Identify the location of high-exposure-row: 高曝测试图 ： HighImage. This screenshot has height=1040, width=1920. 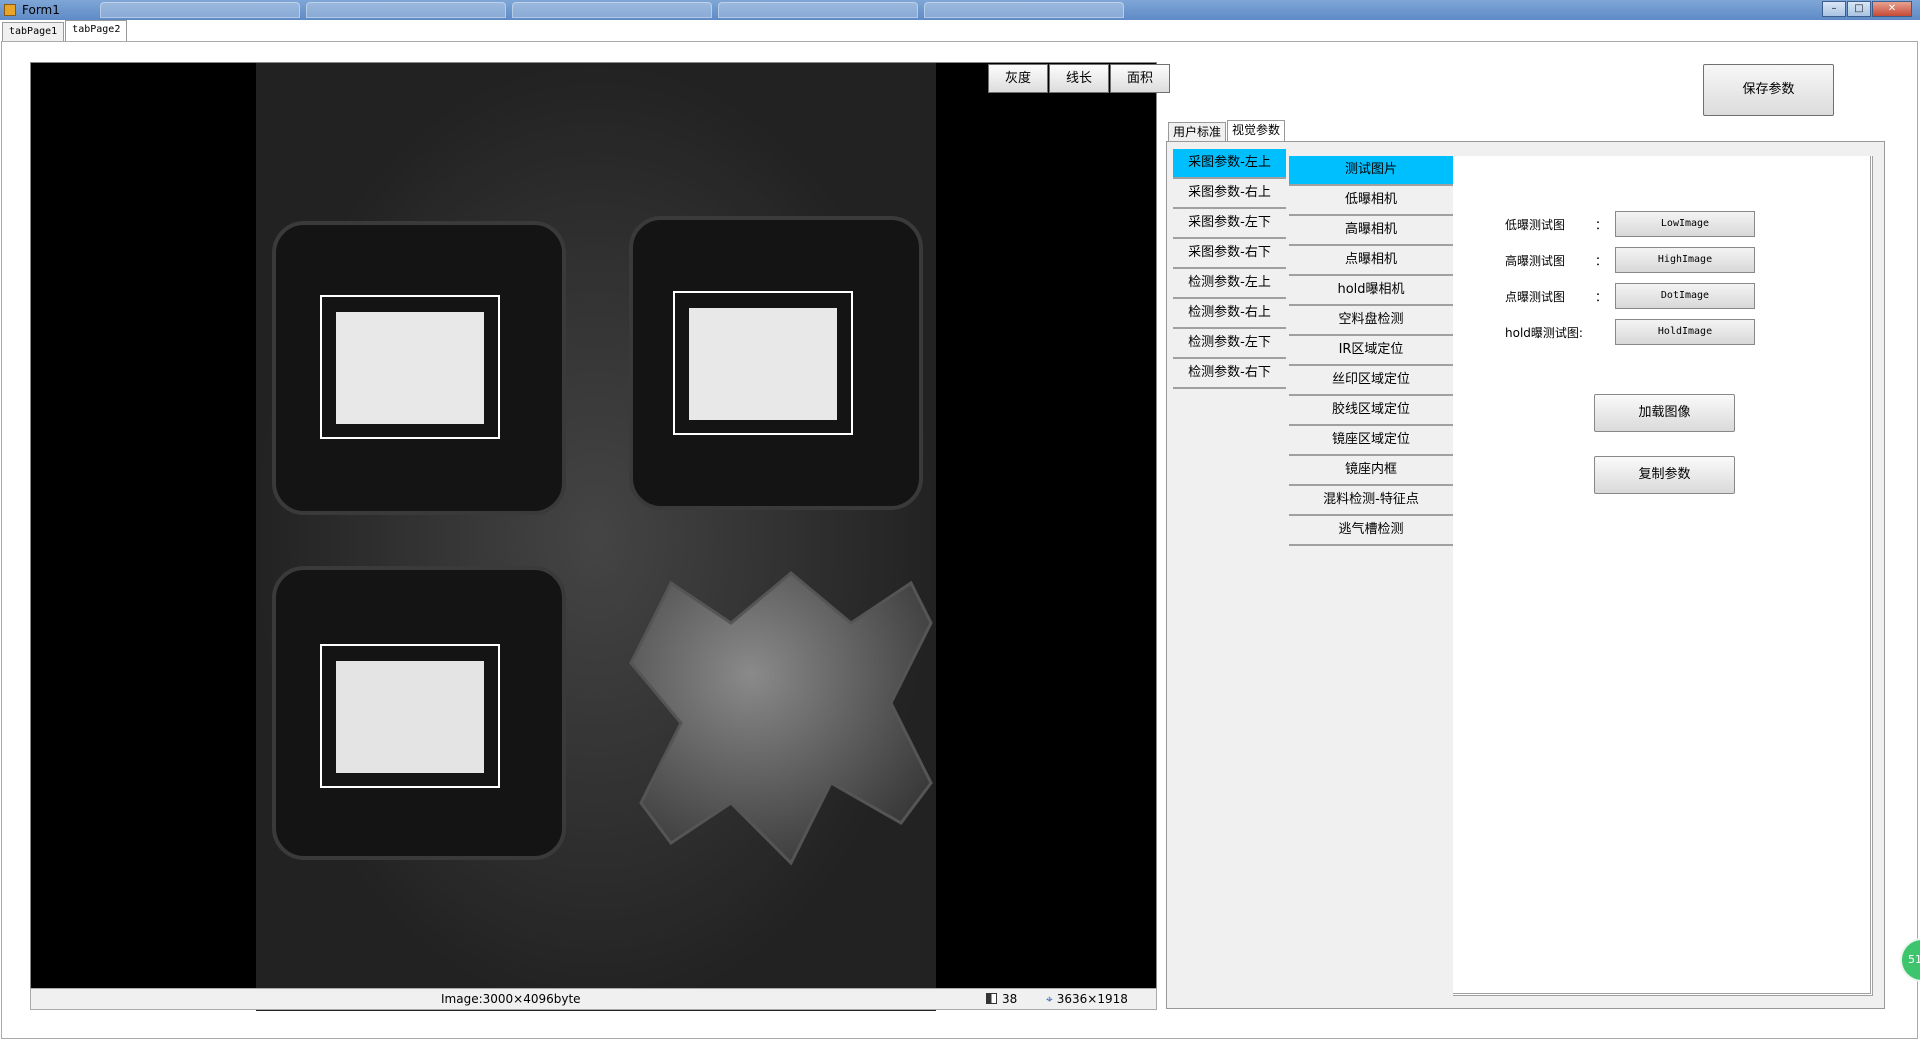
(1630, 260).